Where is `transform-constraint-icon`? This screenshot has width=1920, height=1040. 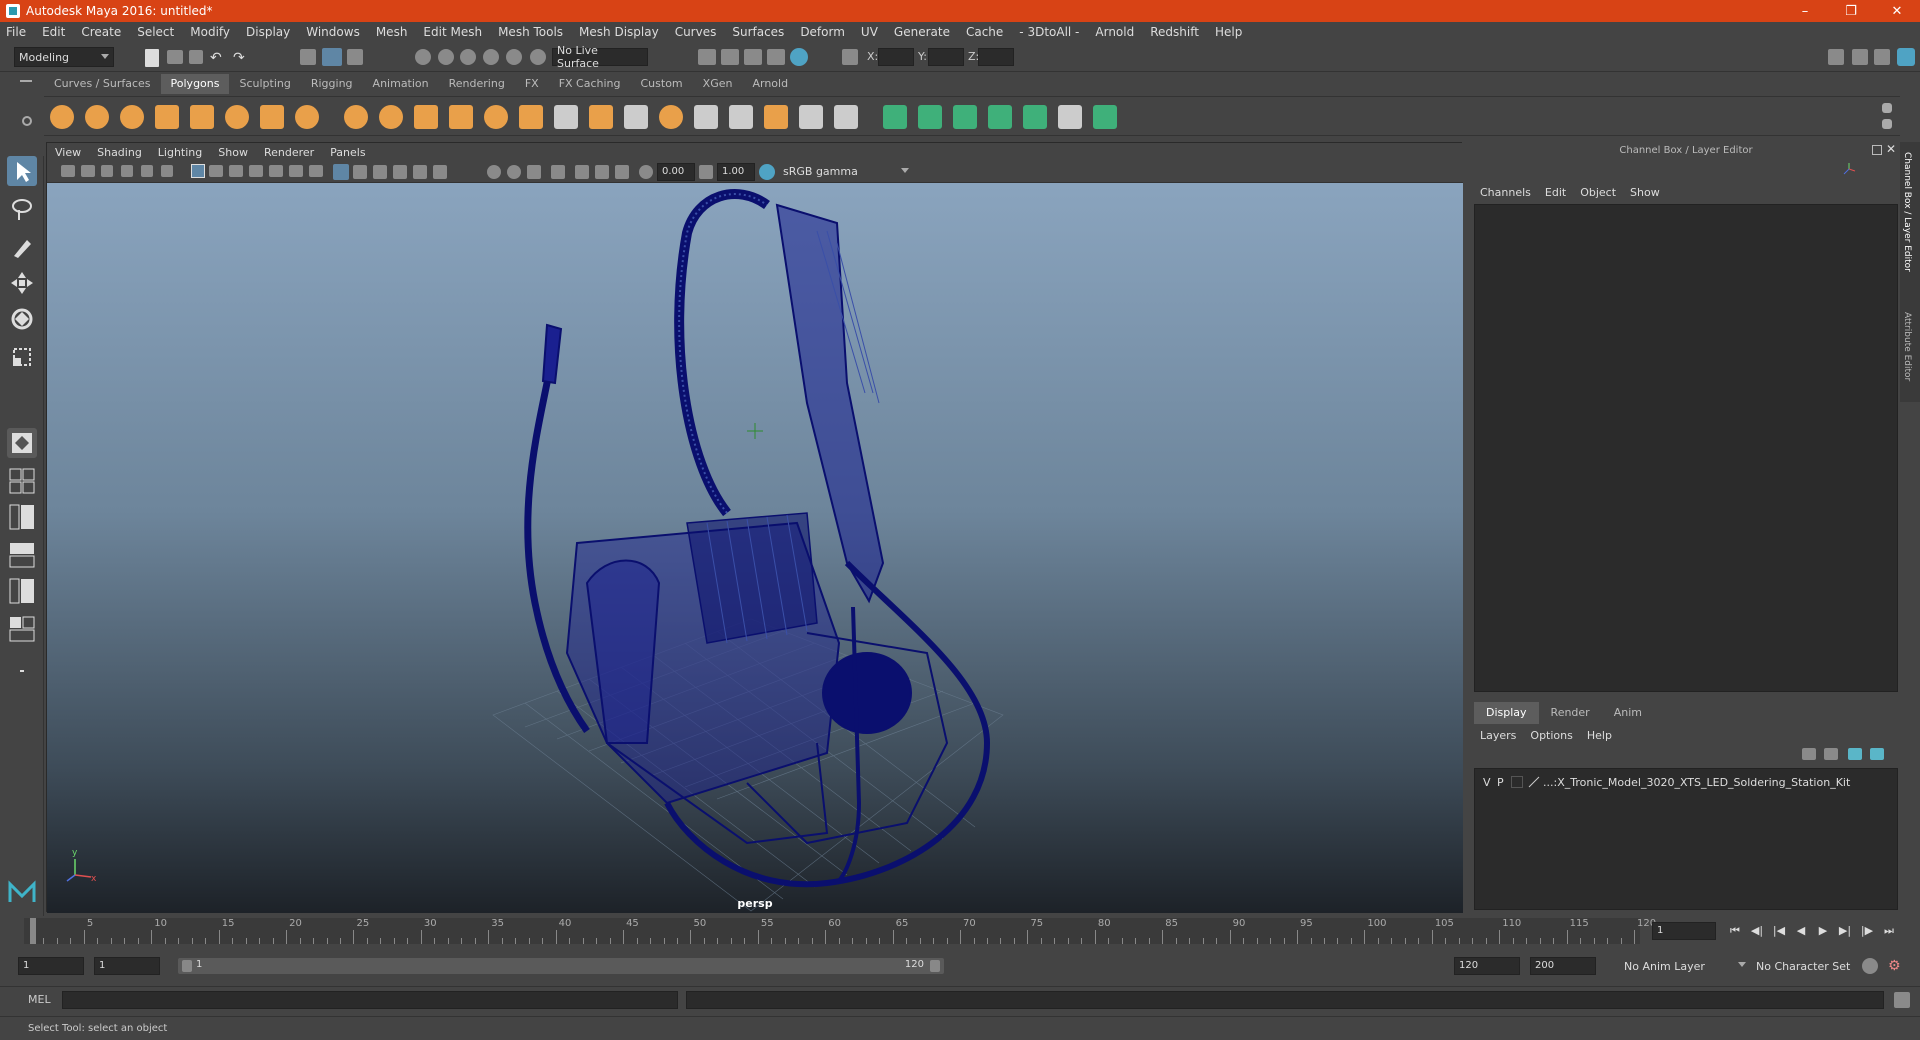
transform-constraint-icon is located at coordinates (850, 57).